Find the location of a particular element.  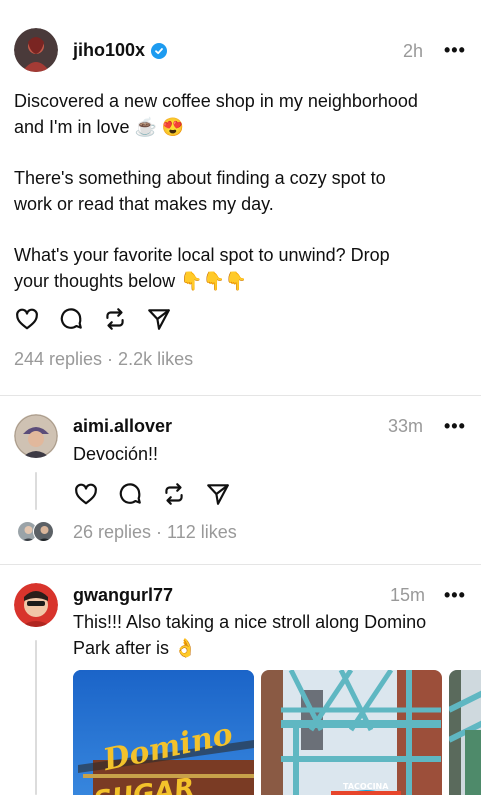

post-time: 2h is located at coordinates (413, 51).